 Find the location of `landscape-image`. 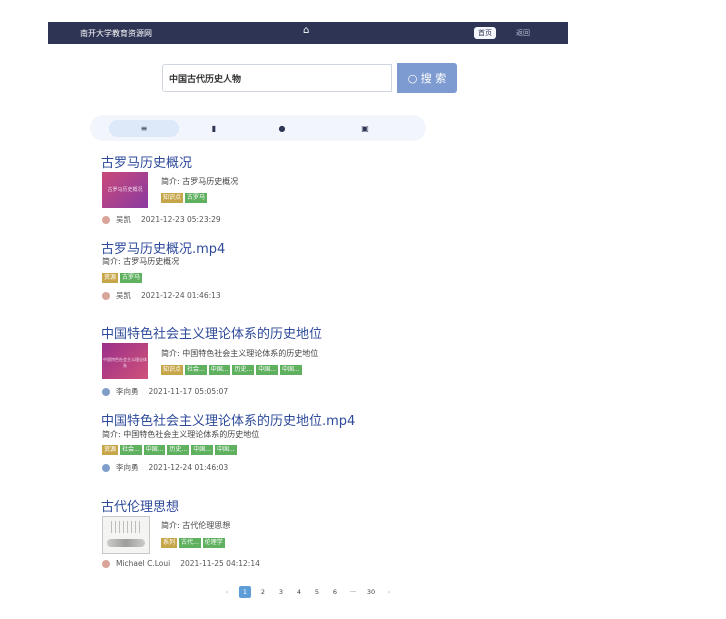

landscape-image is located at coordinates (126, 543).